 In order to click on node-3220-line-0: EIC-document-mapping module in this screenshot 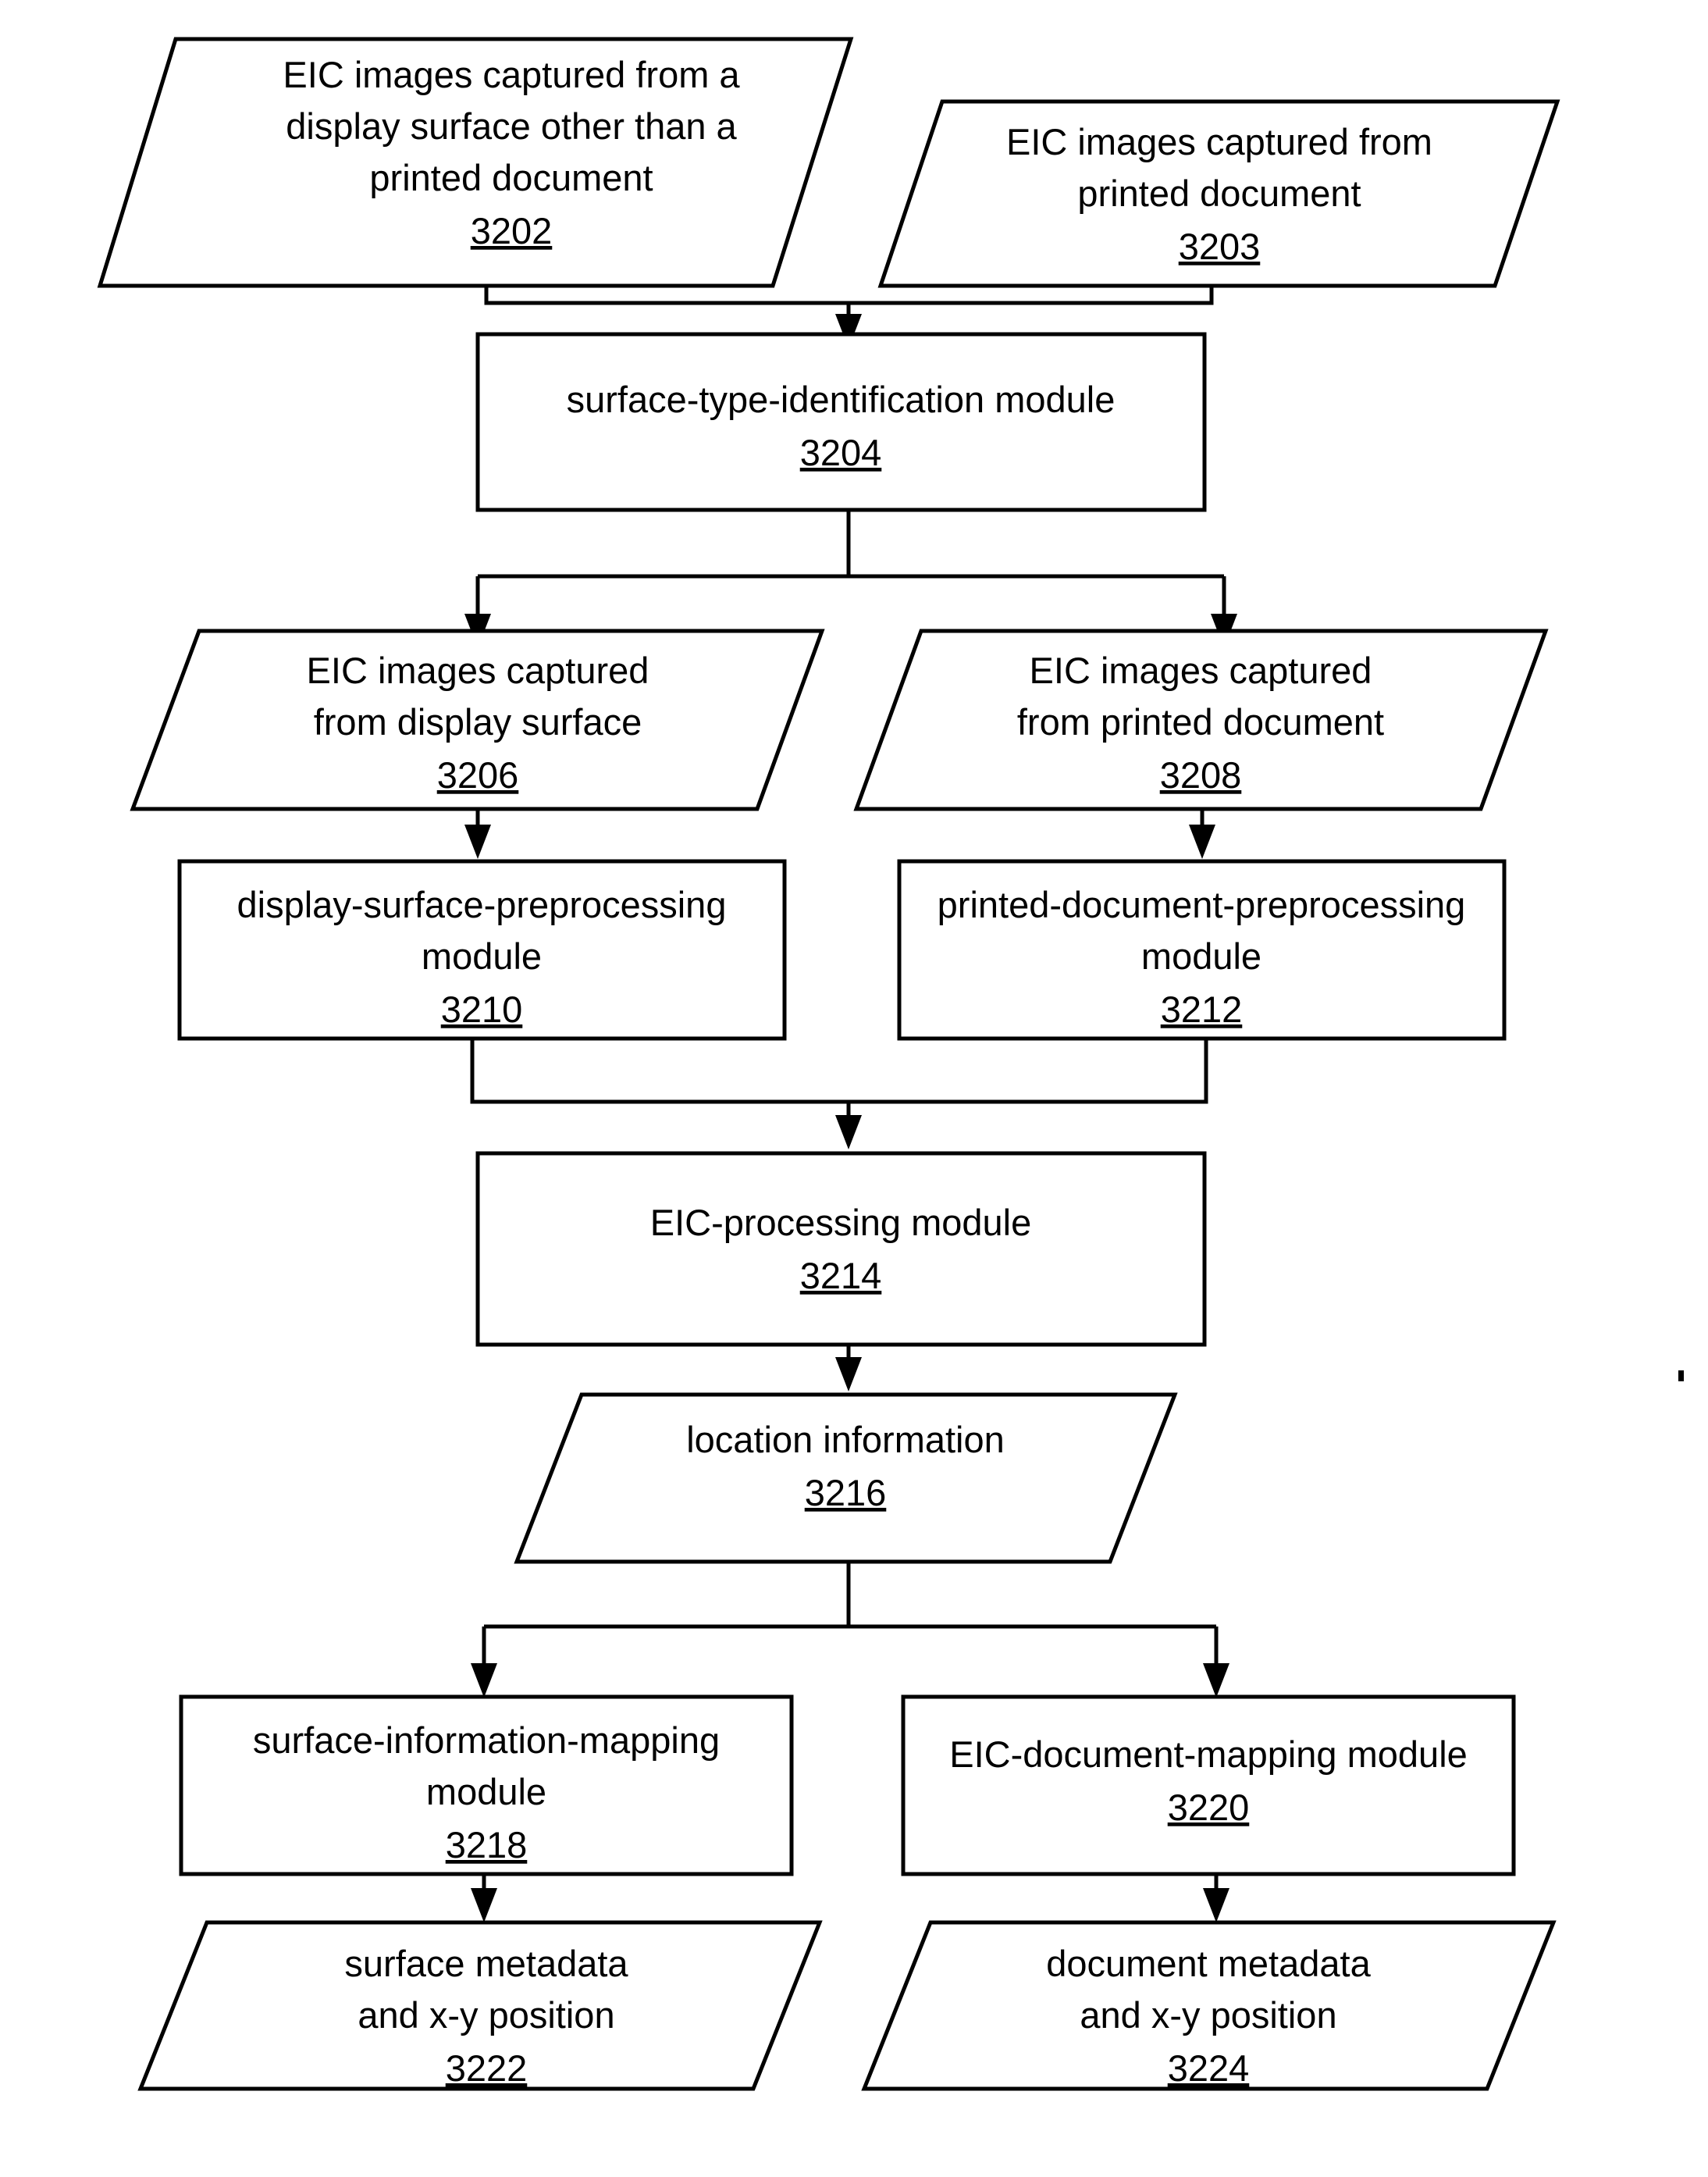, I will do `click(1209, 1754)`.